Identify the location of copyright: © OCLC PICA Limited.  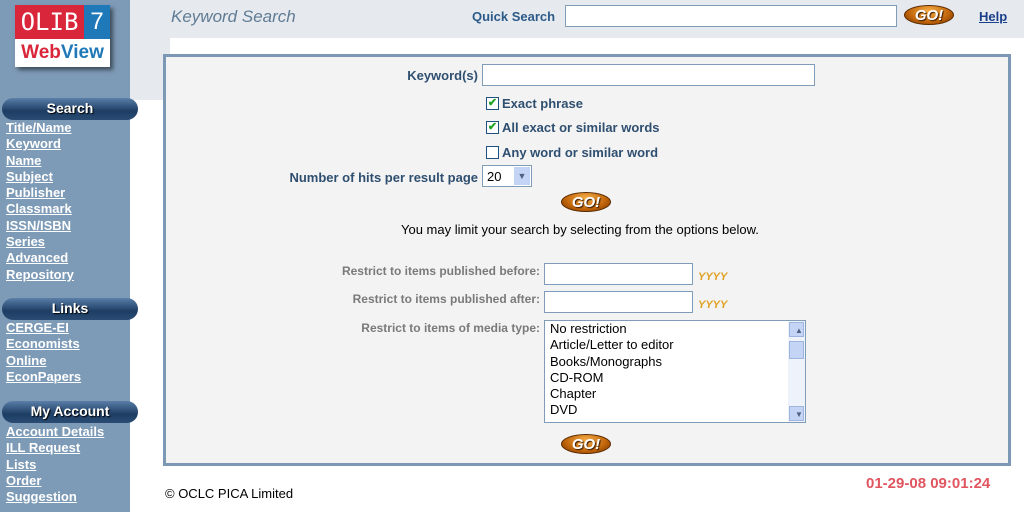
(229, 493).